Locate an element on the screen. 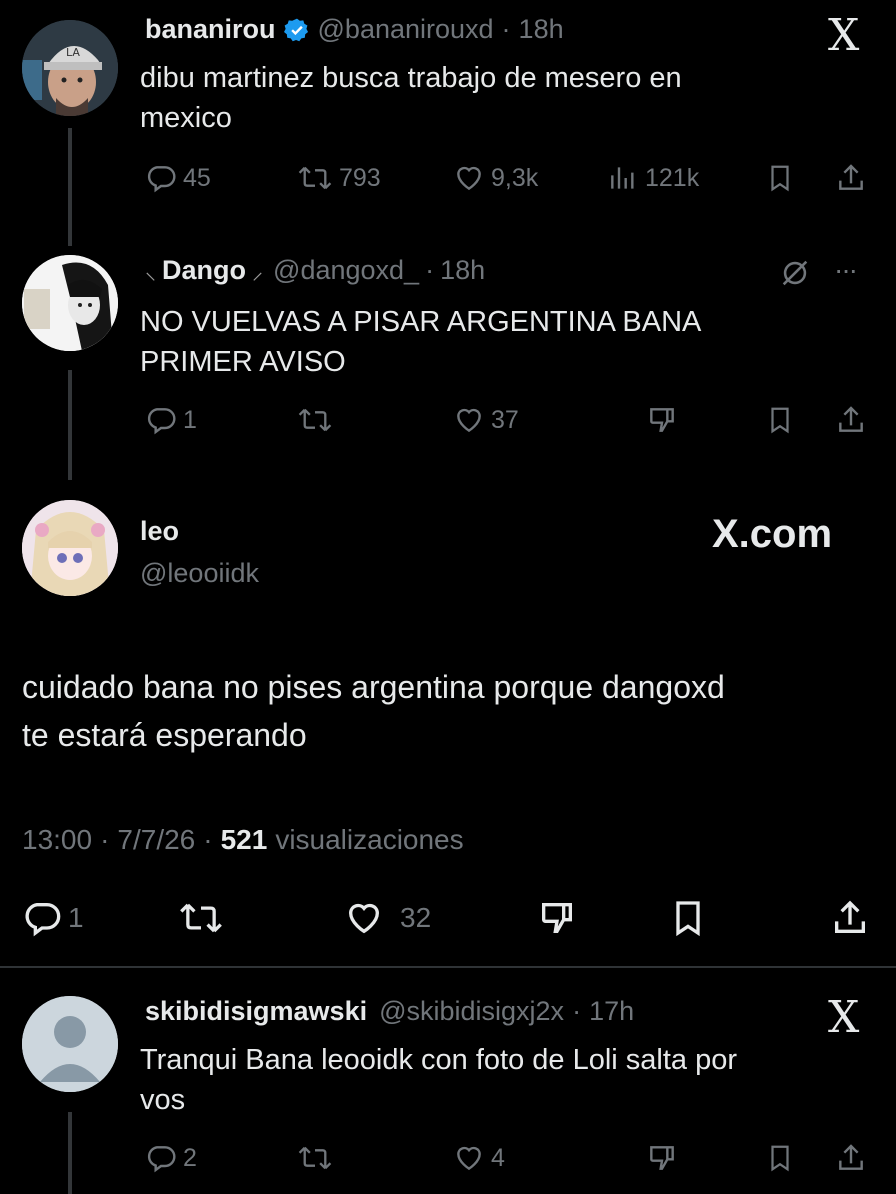 This screenshot has height=1194, width=896. tweet3-actions: 2 4 is located at coordinates (510, 1162).